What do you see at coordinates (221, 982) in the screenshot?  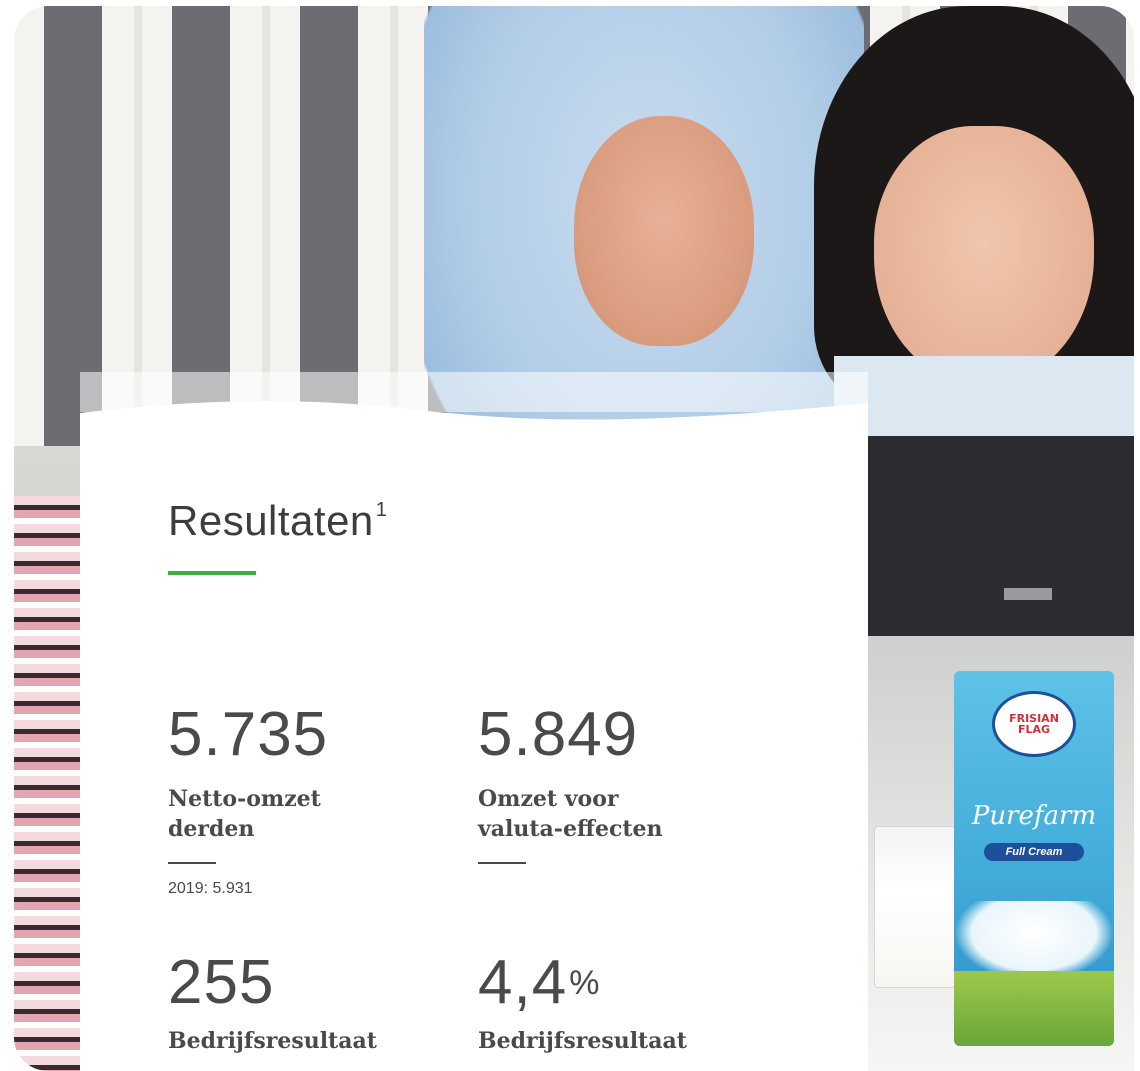 I see `kpi-number: 255` at bounding box center [221, 982].